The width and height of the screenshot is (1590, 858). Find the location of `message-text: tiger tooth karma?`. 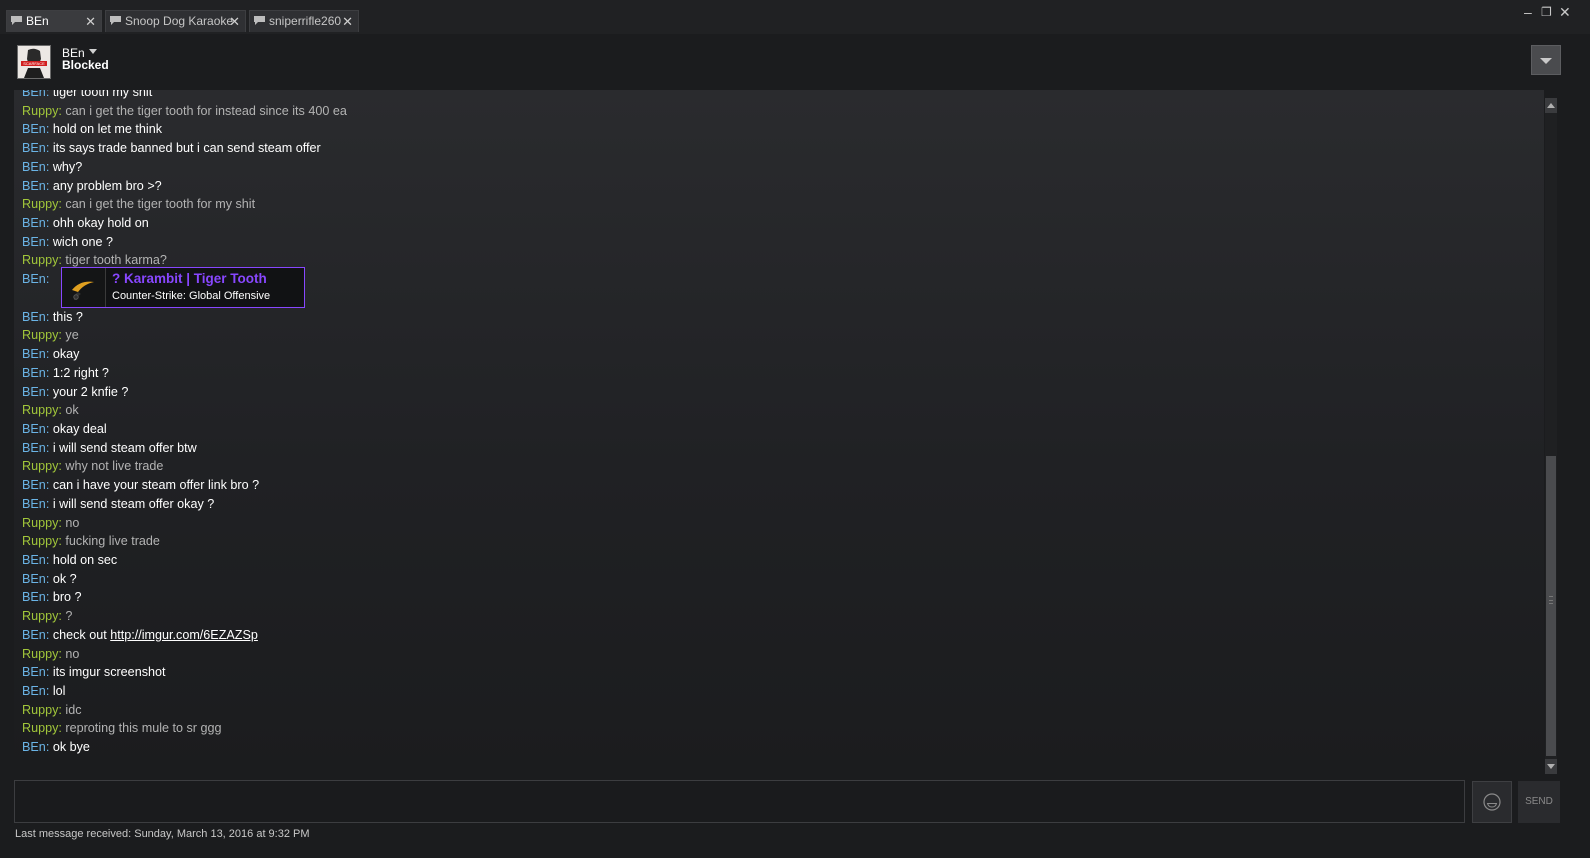

message-text: tiger tooth karma? is located at coordinates (116, 260).